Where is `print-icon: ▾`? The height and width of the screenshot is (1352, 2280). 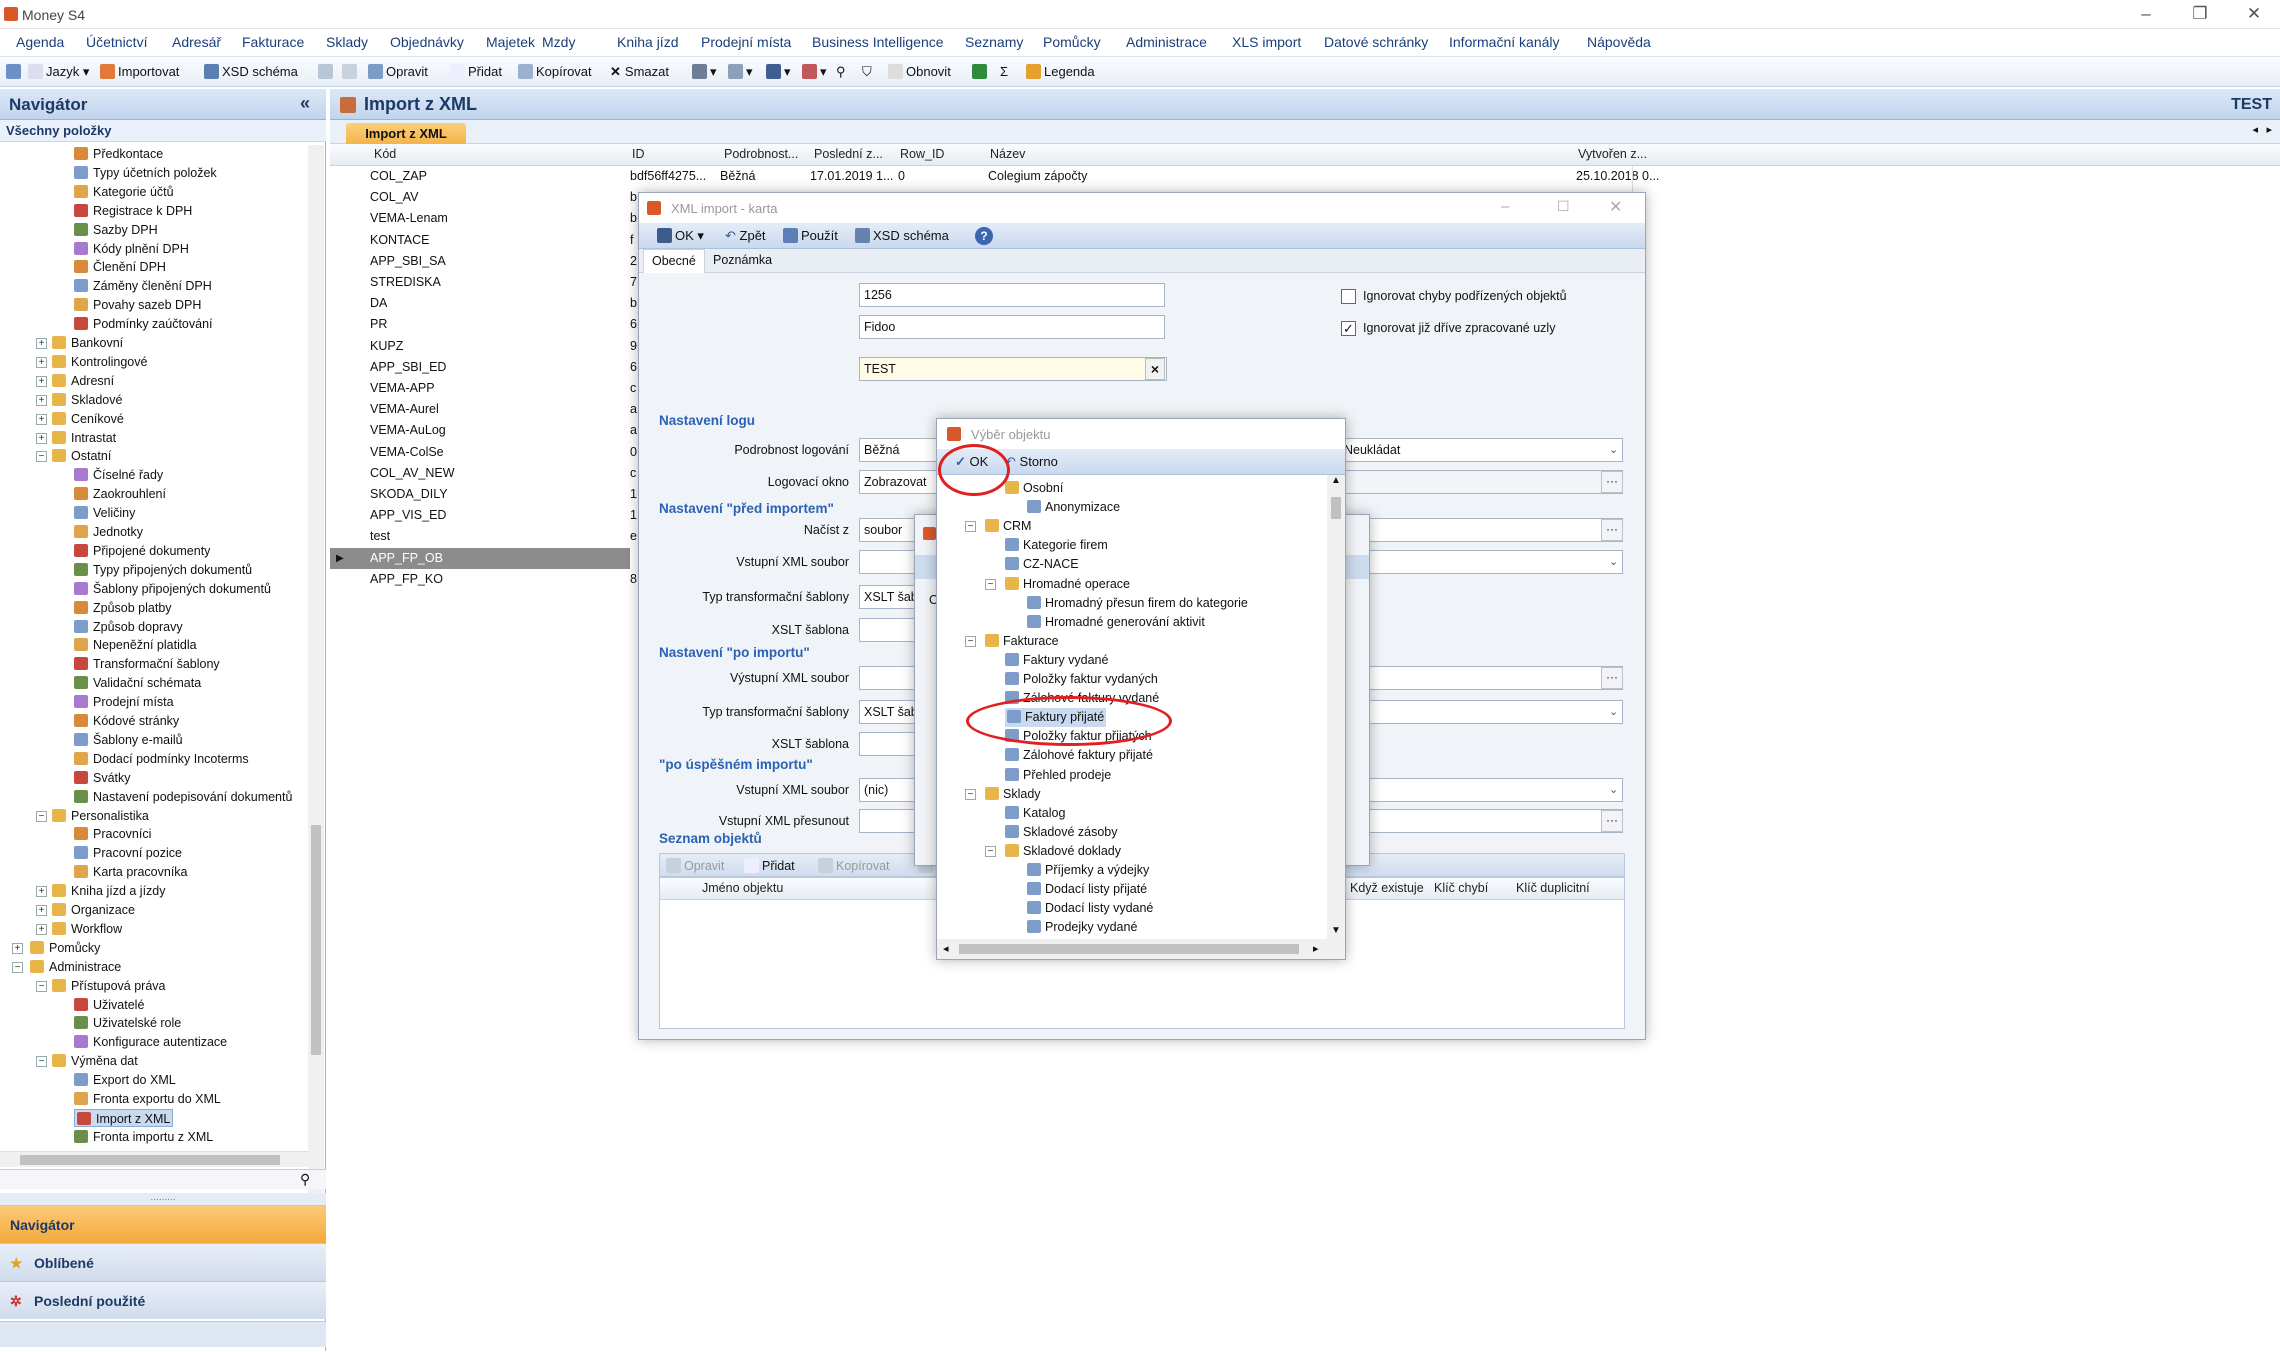
print-icon: ▾ is located at coordinates (704, 72).